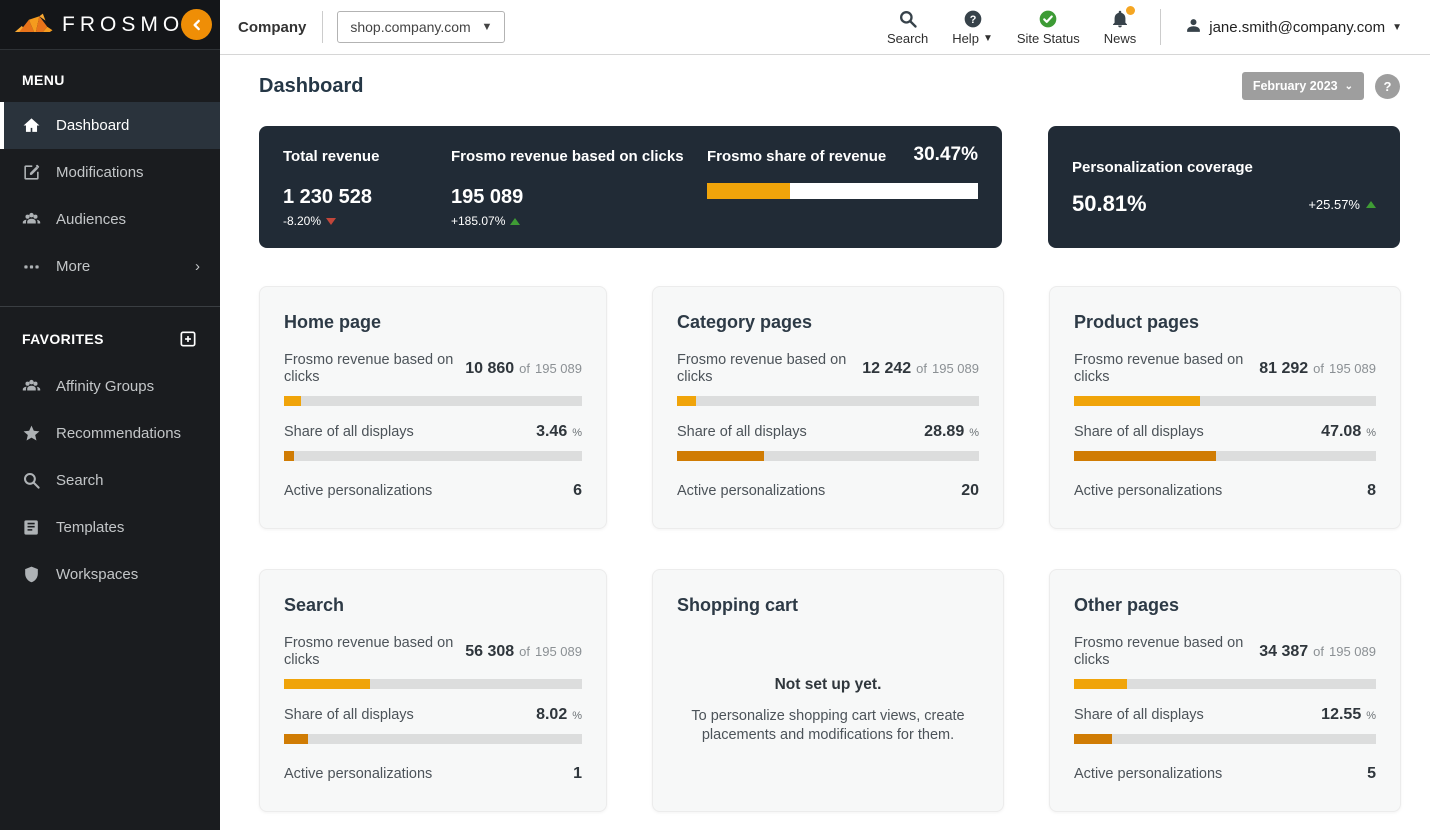  Describe the element at coordinates (1120, 26) in the screenshot. I see `news-button: News` at that location.